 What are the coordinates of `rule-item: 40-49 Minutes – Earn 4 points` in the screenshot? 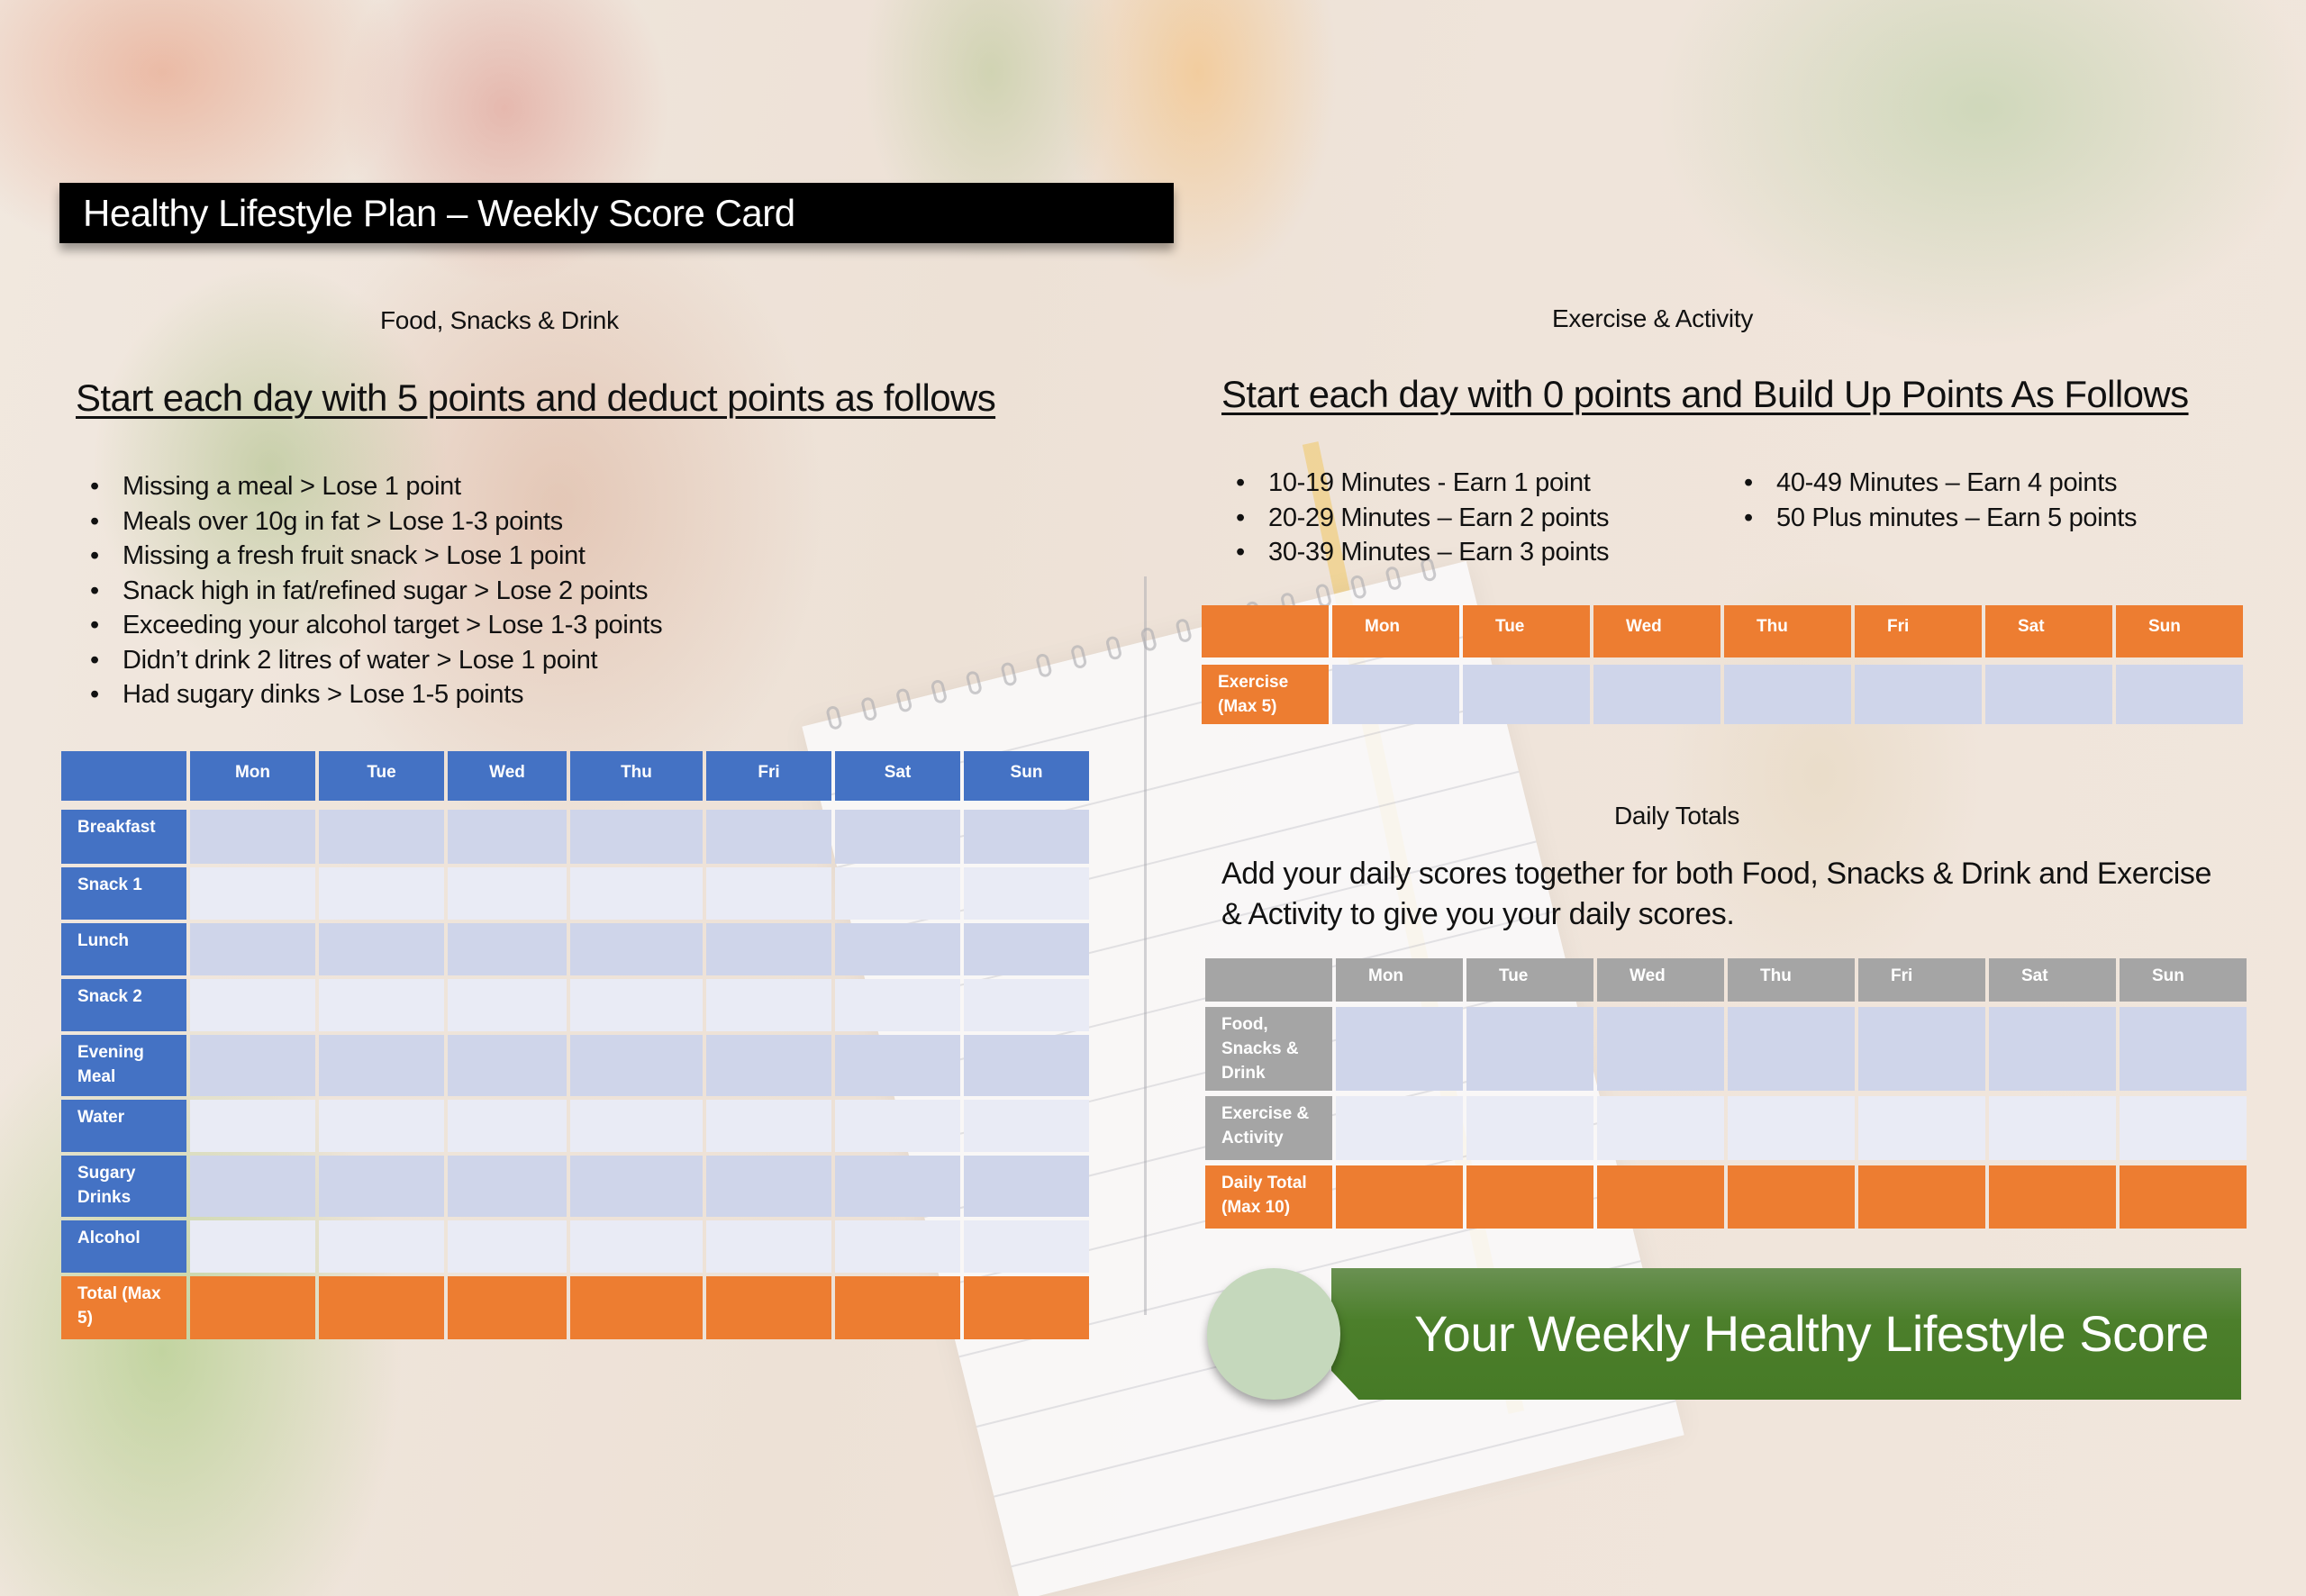 It's located at (1940, 484).